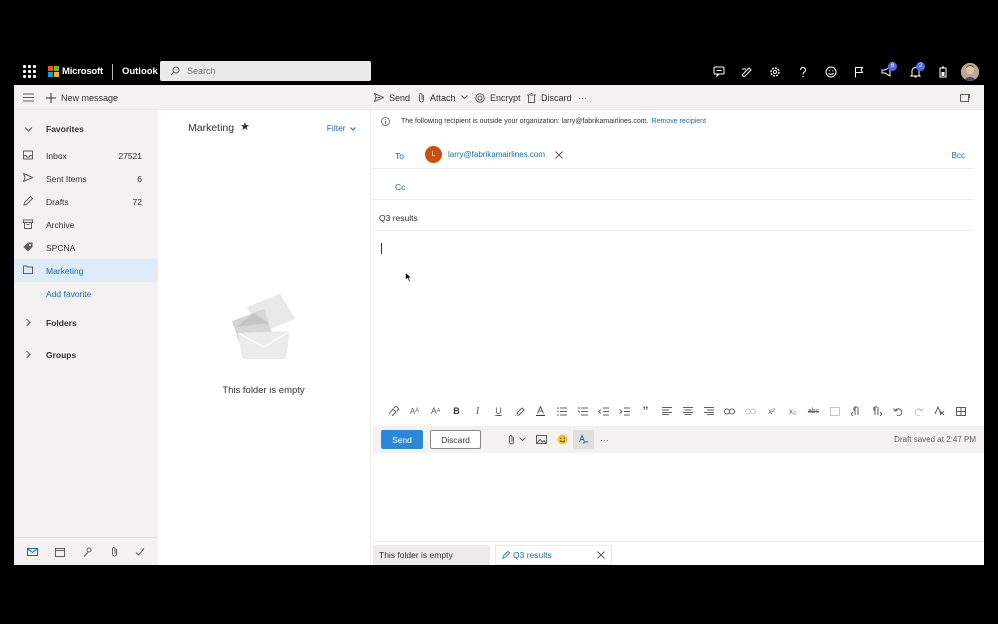  I want to click on new-message-label: New message, so click(90, 97).